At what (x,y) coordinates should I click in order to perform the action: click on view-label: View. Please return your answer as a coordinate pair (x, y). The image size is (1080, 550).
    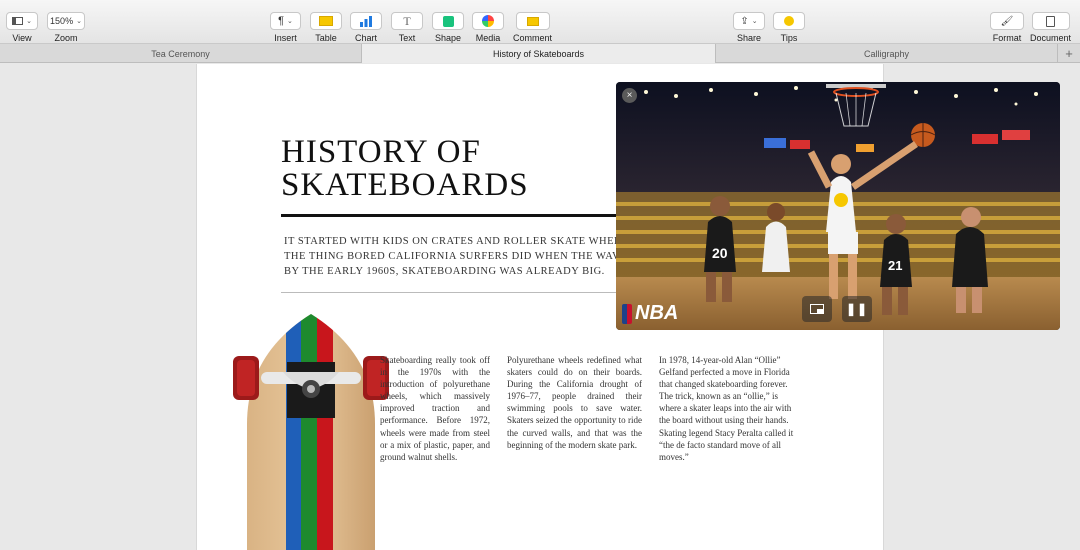
    Looking at the image, I should click on (22, 38).